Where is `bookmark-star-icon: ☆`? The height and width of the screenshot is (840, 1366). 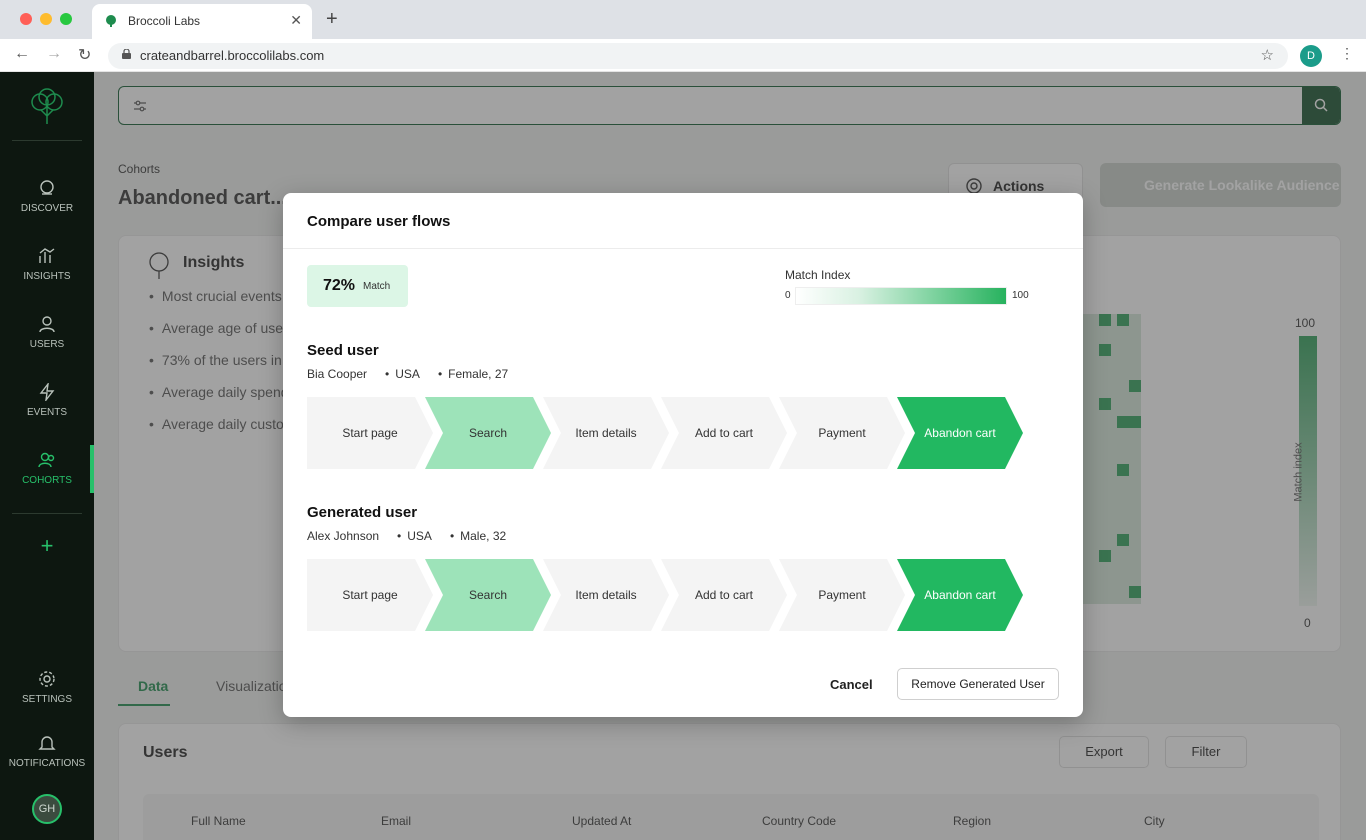
bookmark-star-icon: ☆ is located at coordinates (1267, 55).